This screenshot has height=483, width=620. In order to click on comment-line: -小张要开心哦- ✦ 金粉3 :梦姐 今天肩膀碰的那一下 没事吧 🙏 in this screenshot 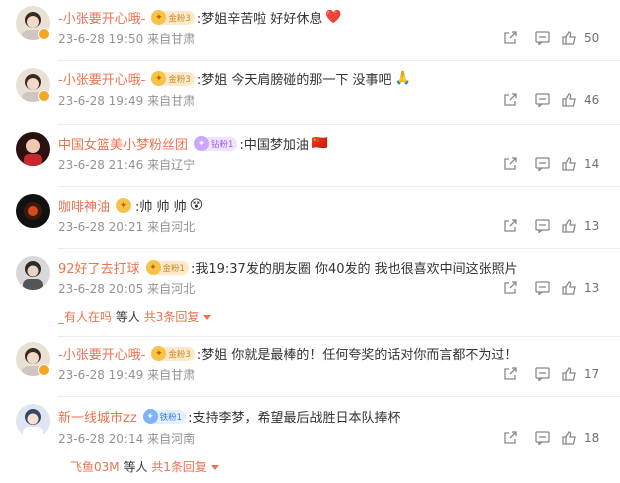, I will do `click(234, 78)`.